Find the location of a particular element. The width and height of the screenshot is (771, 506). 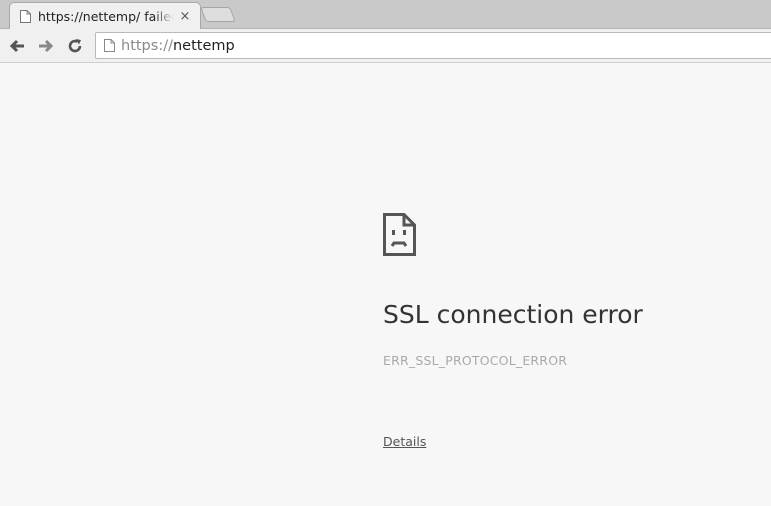

tab-strip: https://nettemp/ failed × is located at coordinates (385, 14).